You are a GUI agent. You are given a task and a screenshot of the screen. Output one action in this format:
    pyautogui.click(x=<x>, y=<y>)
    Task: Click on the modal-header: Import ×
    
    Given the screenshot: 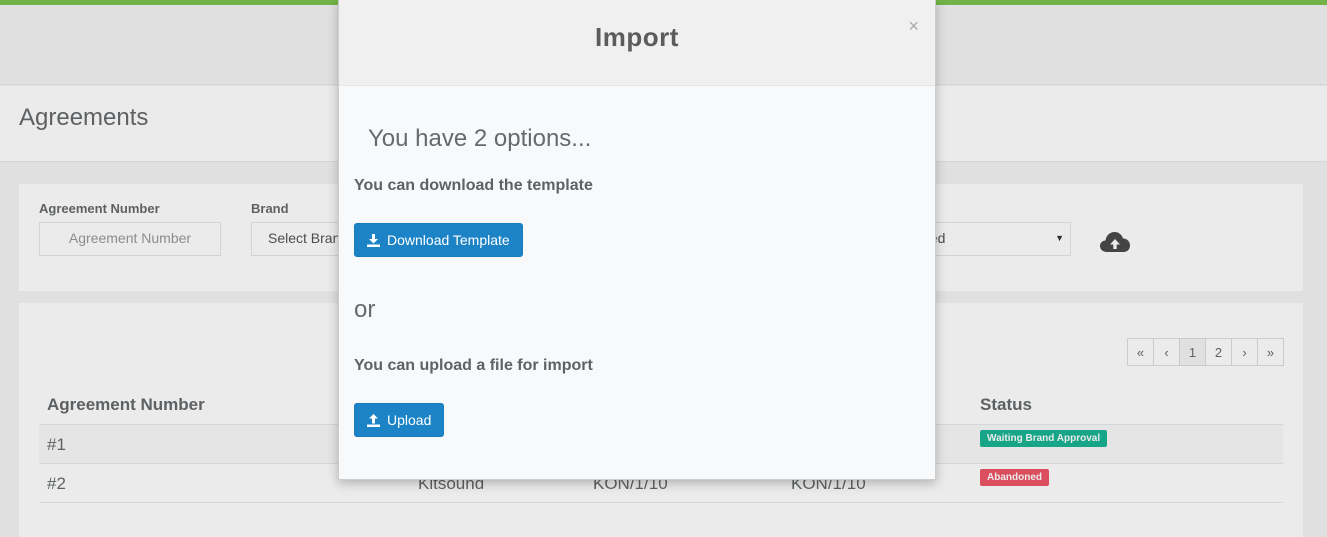 What is the action you would take?
    pyautogui.click(x=637, y=43)
    